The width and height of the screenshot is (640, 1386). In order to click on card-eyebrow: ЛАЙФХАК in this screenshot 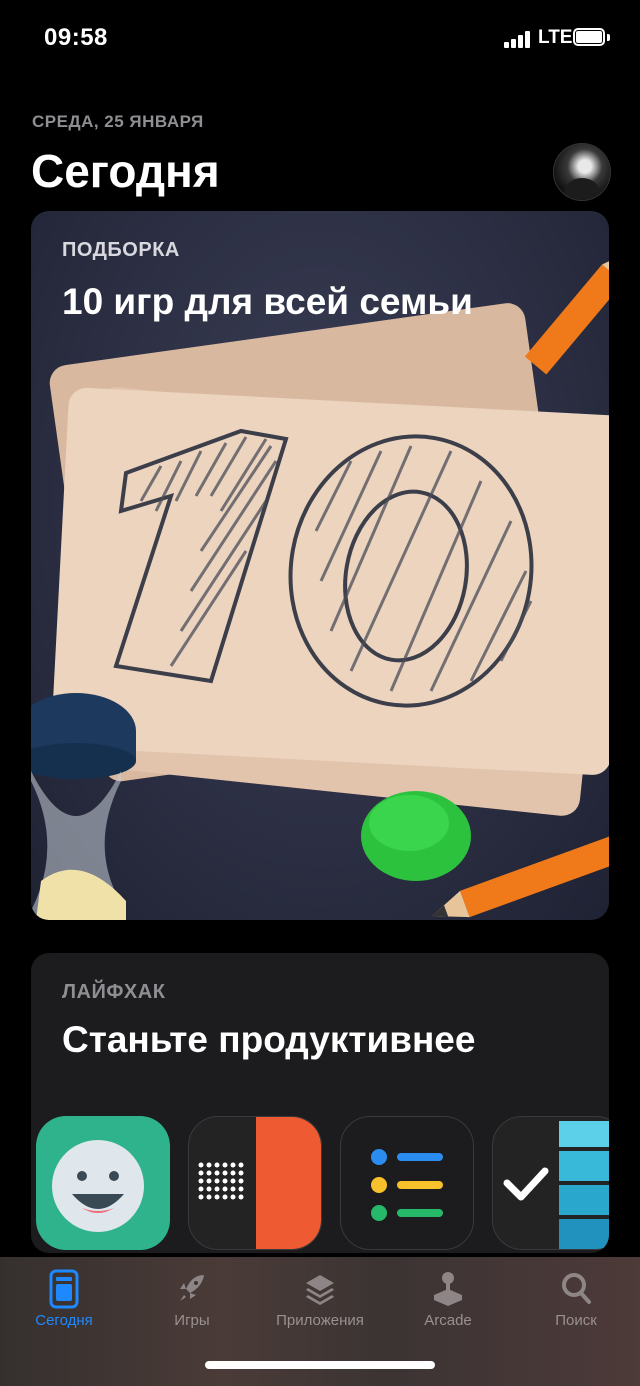, I will do `click(114, 992)`.